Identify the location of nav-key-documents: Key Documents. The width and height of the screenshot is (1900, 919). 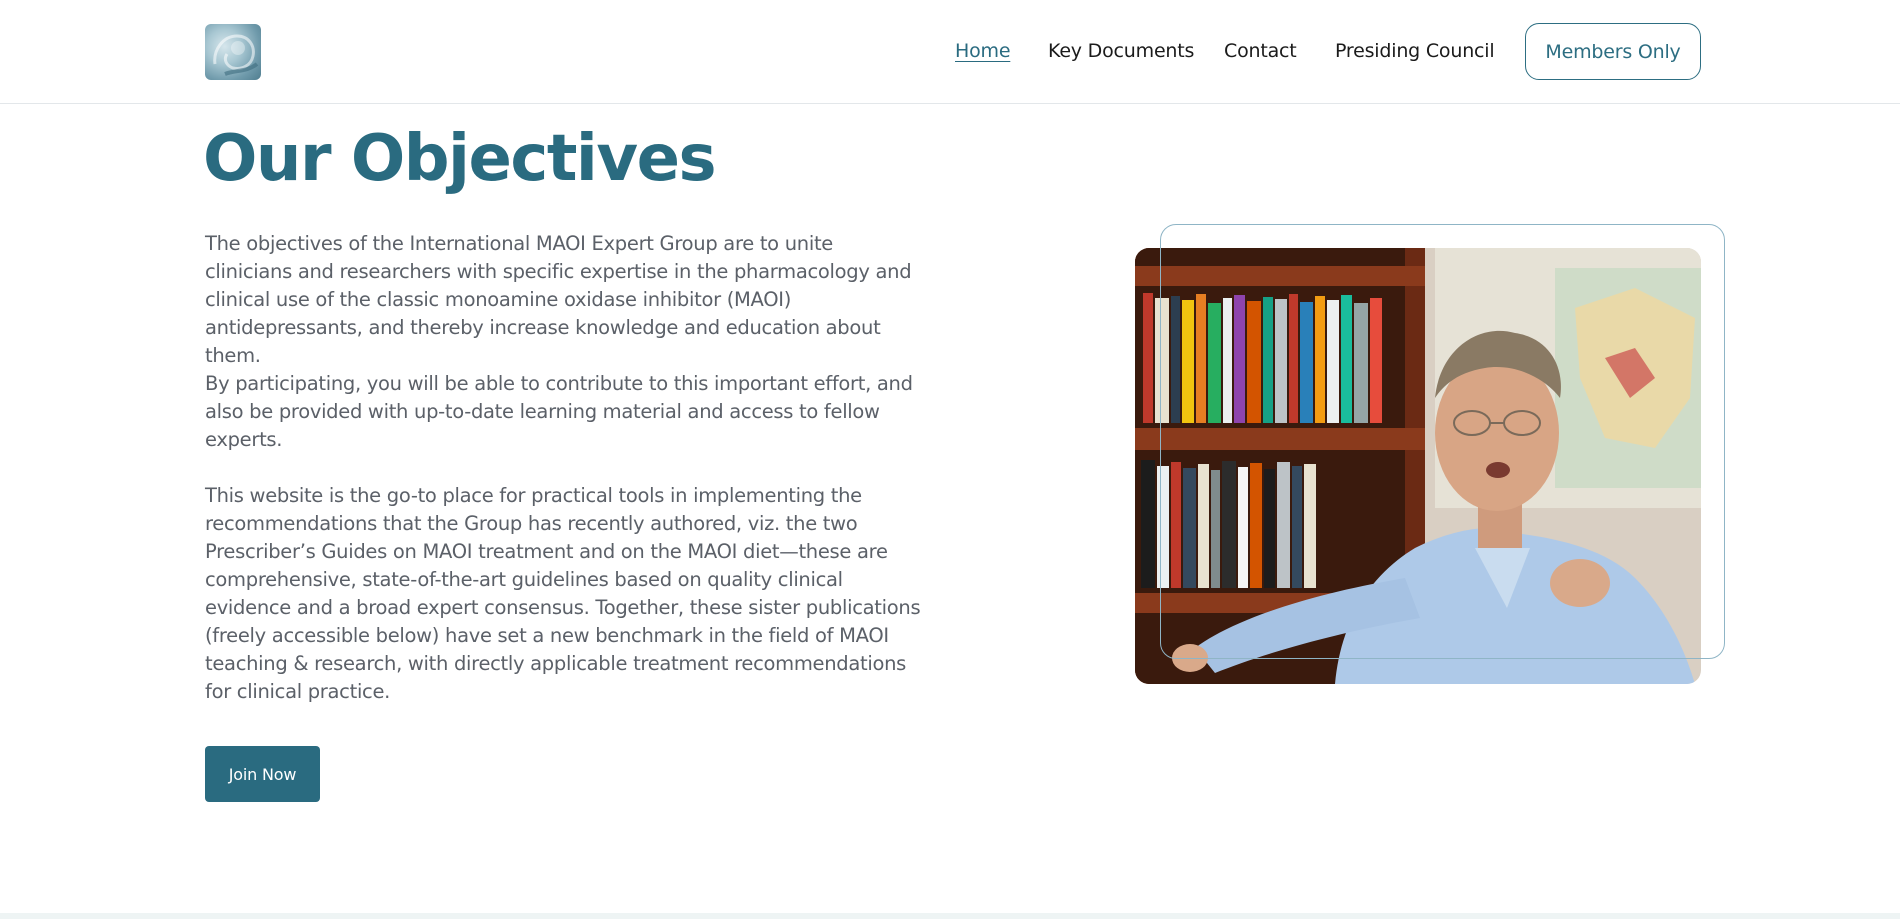
(1121, 51).